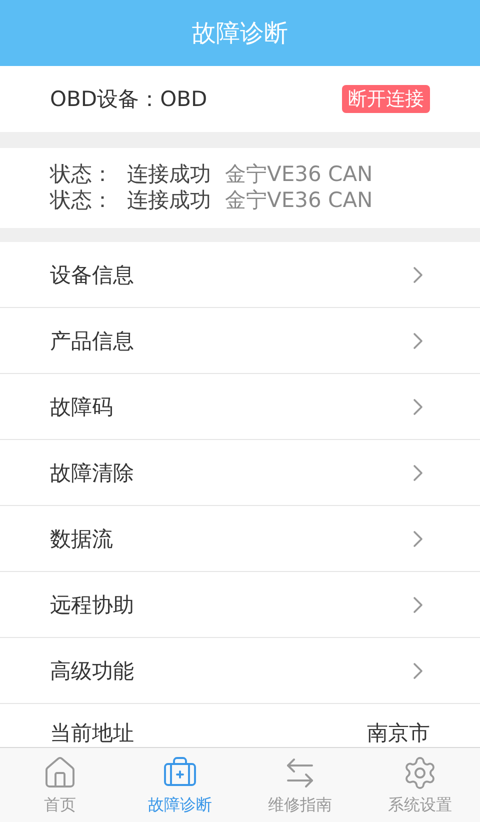 The height and width of the screenshot is (822, 480). What do you see at coordinates (240, 275) in the screenshot?
I see `menu-item: 设备信息` at bounding box center [240, 275].